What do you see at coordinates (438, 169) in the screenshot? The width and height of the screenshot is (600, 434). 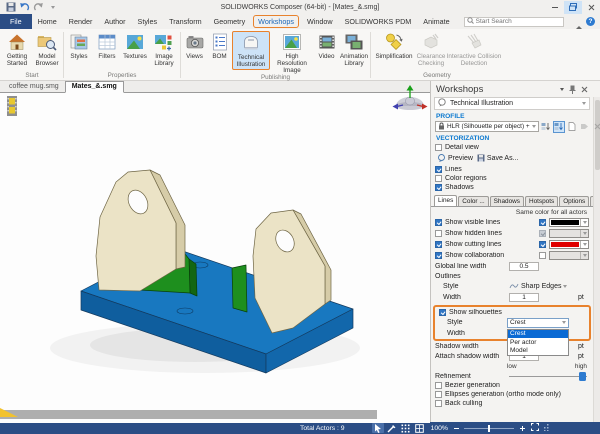 I see `lines-checkbox` at bounding box center [438, 169].